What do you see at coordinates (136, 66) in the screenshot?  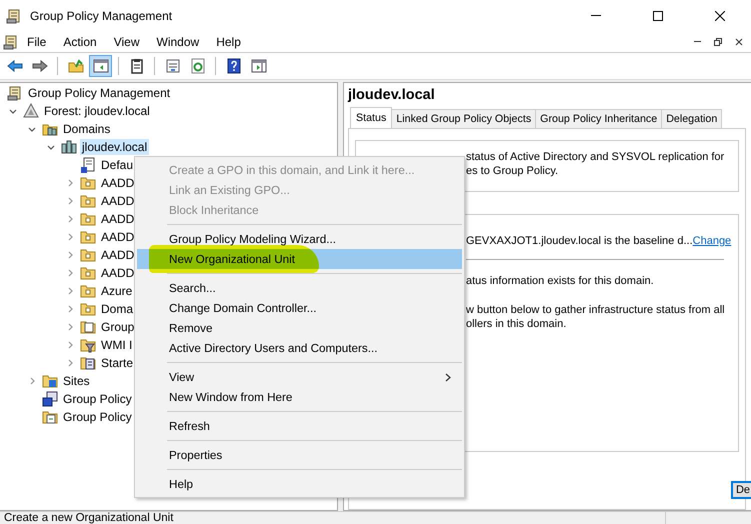 I see `clipboard-icon` at bounding box center [136, 66].